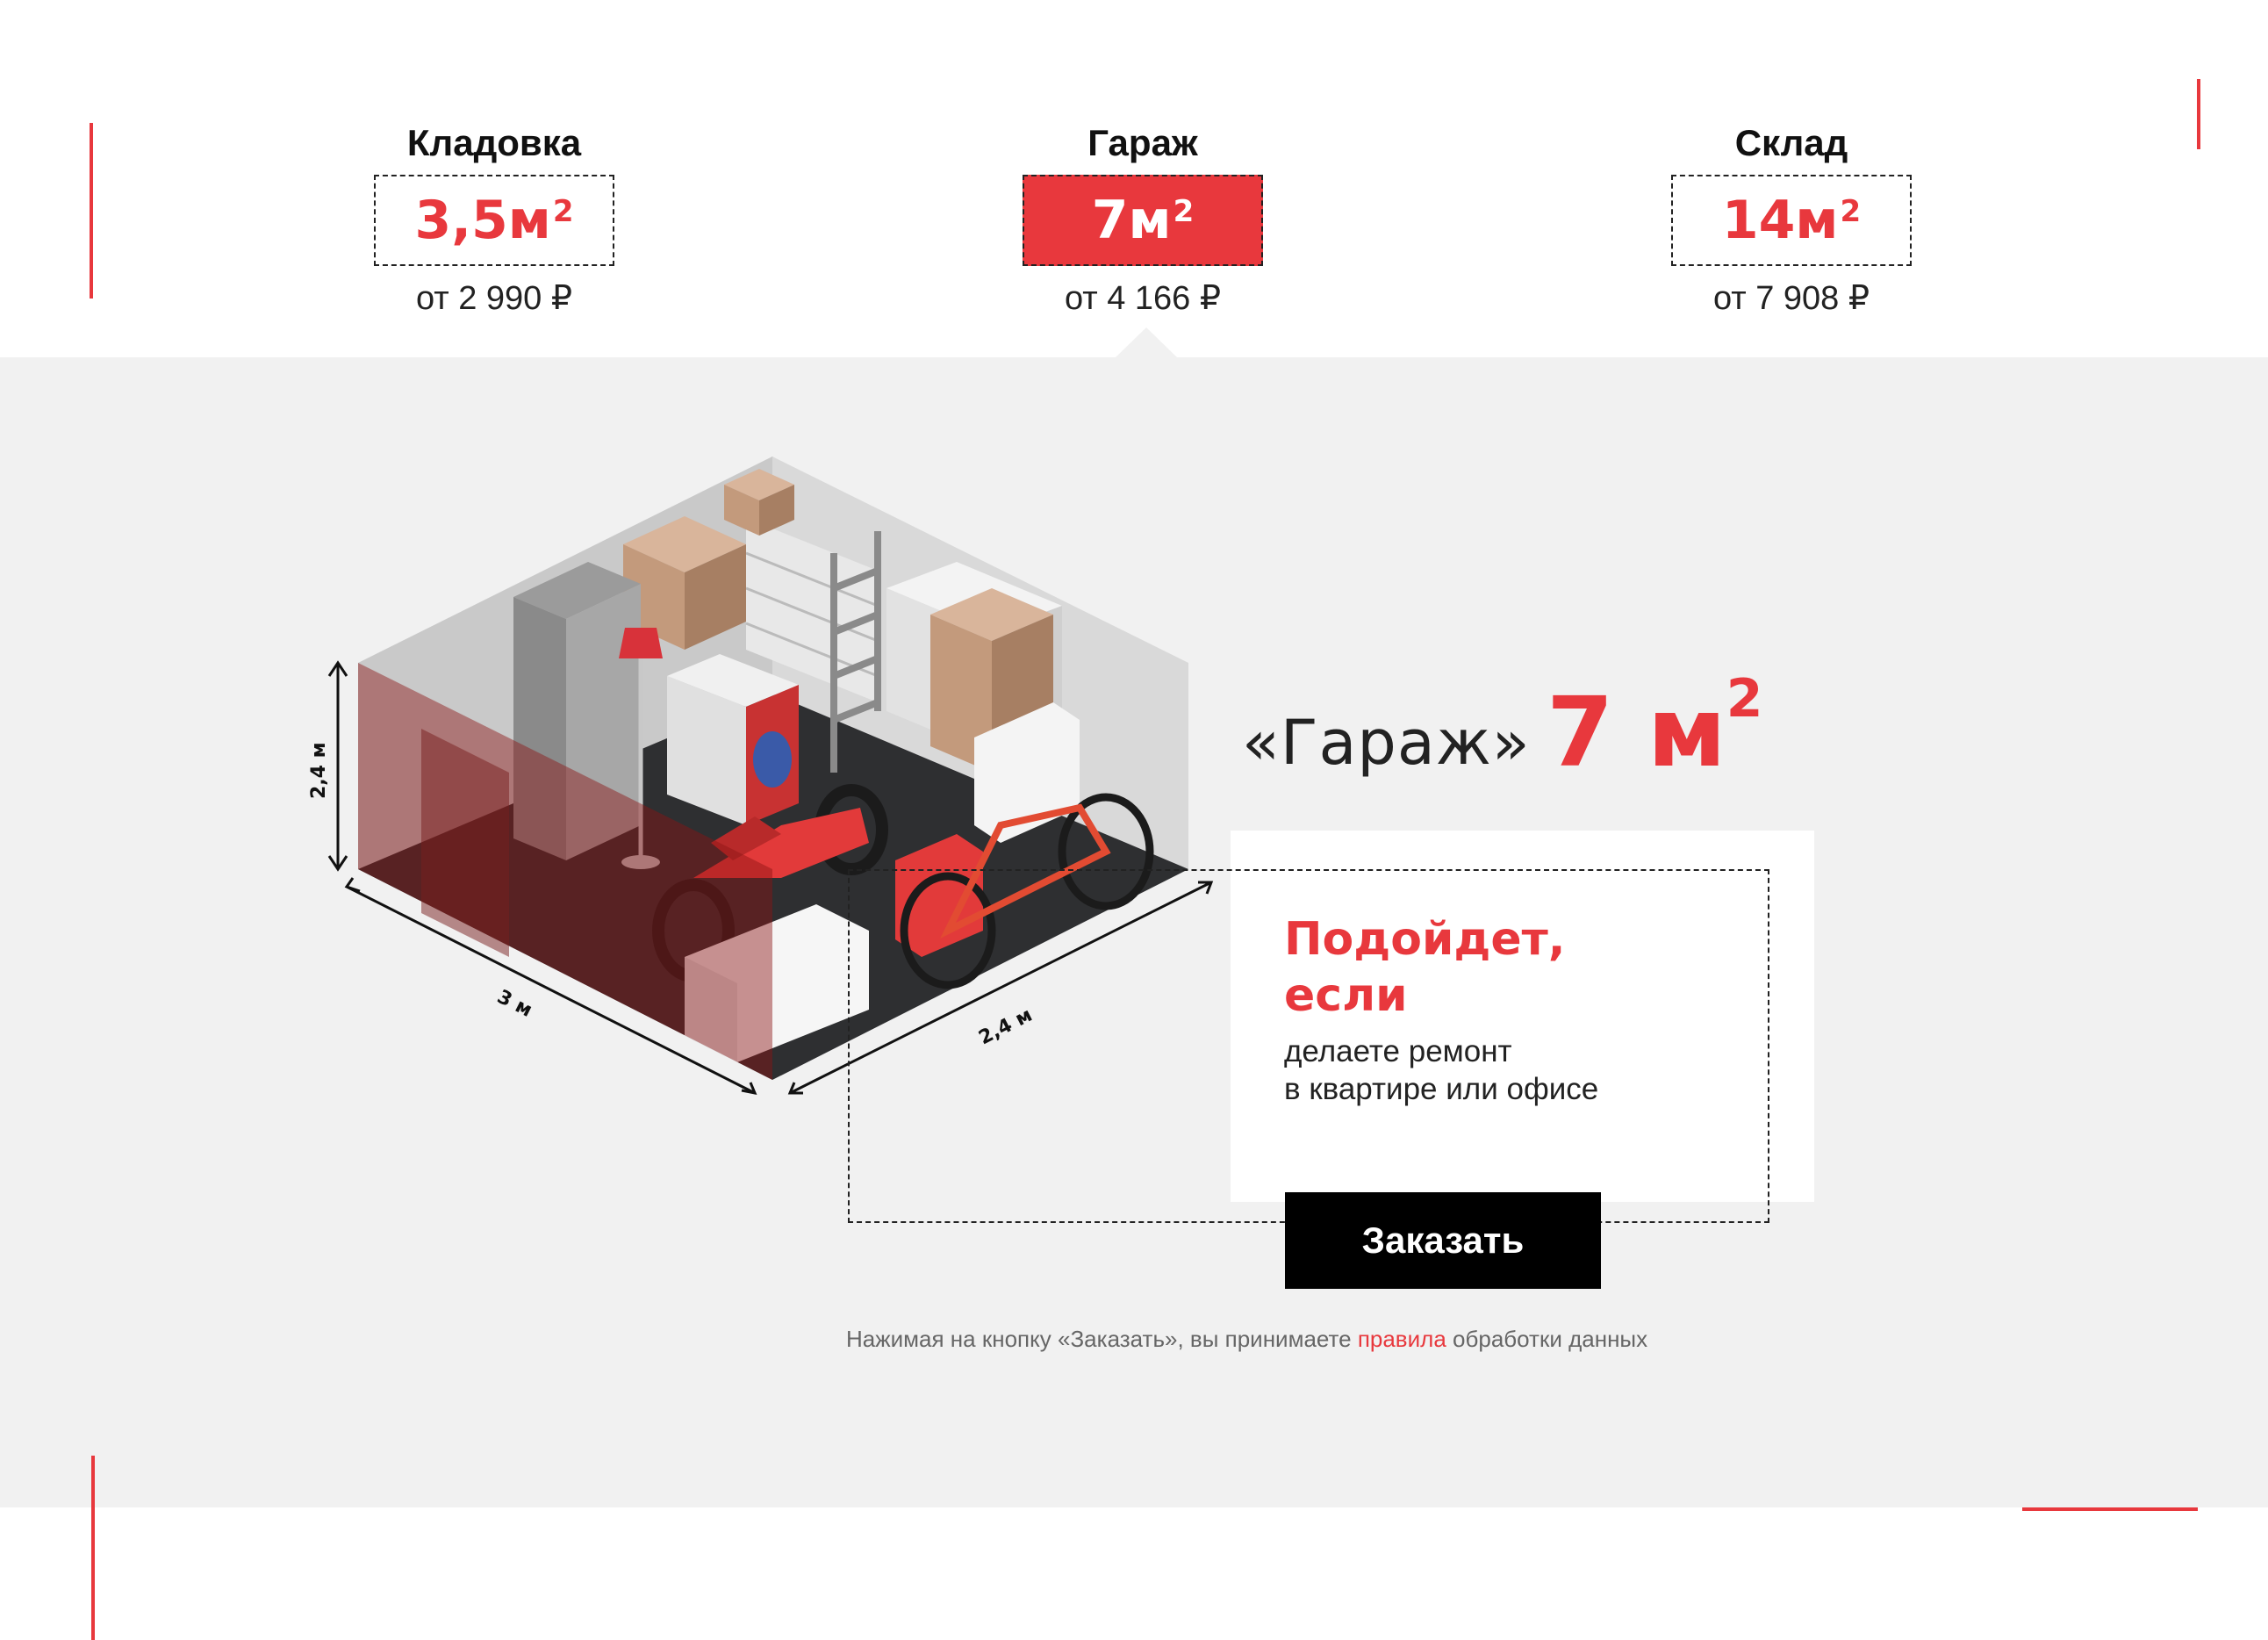 This screenshot has height=1640, width=2268. I want to click on fit-description: делаете ремонт в квартире или офисе, so click(1441, 1070).